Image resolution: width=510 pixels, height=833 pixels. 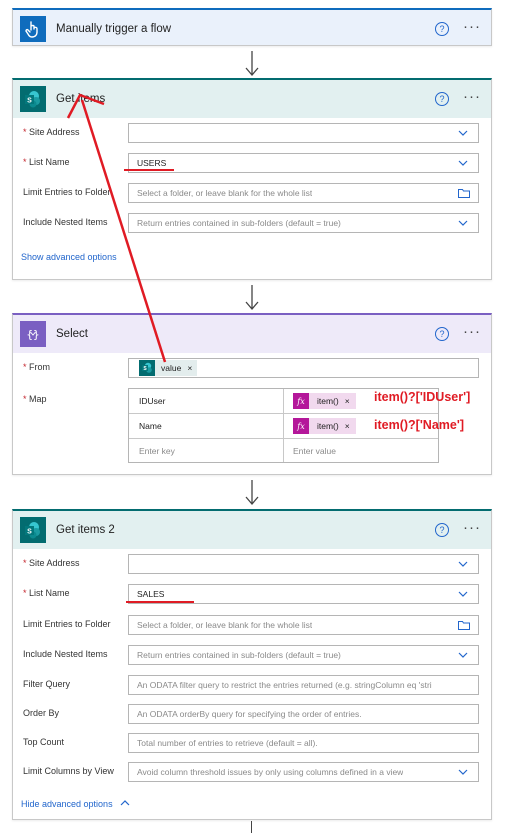 I want to click on annotation-arrow, so click(x=116, y=228).